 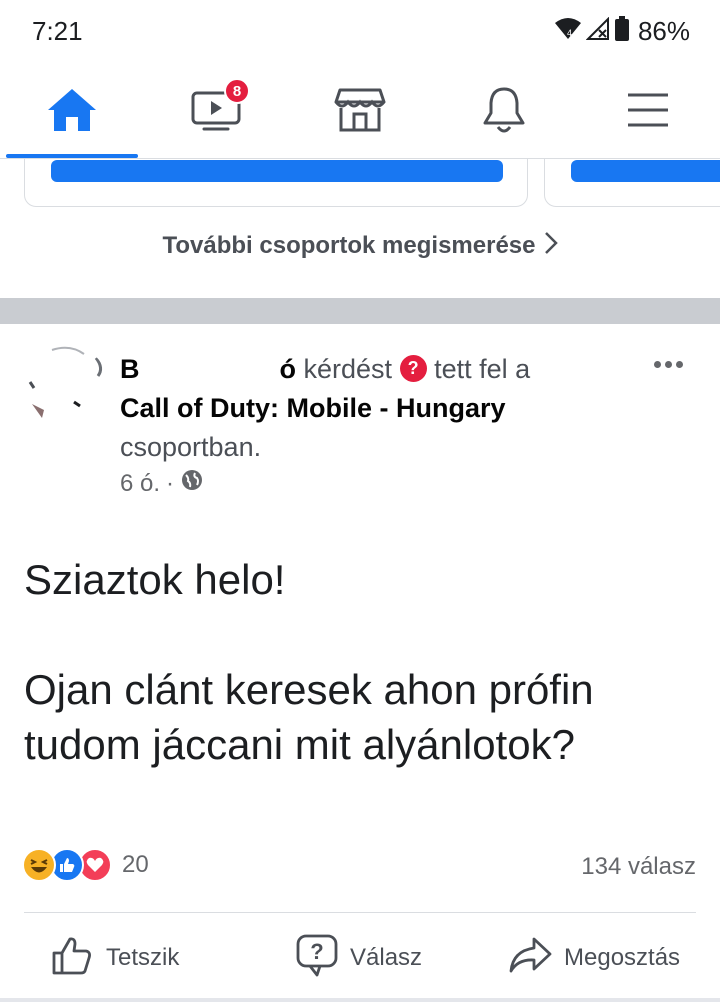 I want to click on question-bubble-icon: ?, so click(x=317, y=958).